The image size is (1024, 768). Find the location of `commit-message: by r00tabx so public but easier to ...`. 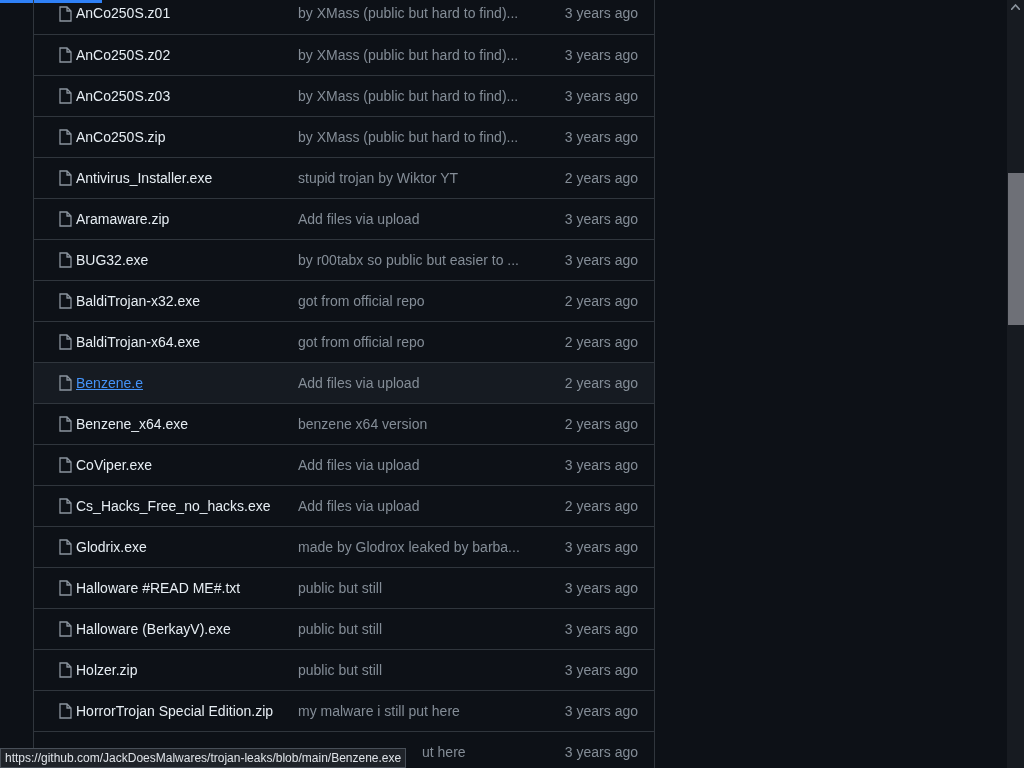

commit-message: by r00tabx so public but easier to ... is located at coordinates (408, 260).